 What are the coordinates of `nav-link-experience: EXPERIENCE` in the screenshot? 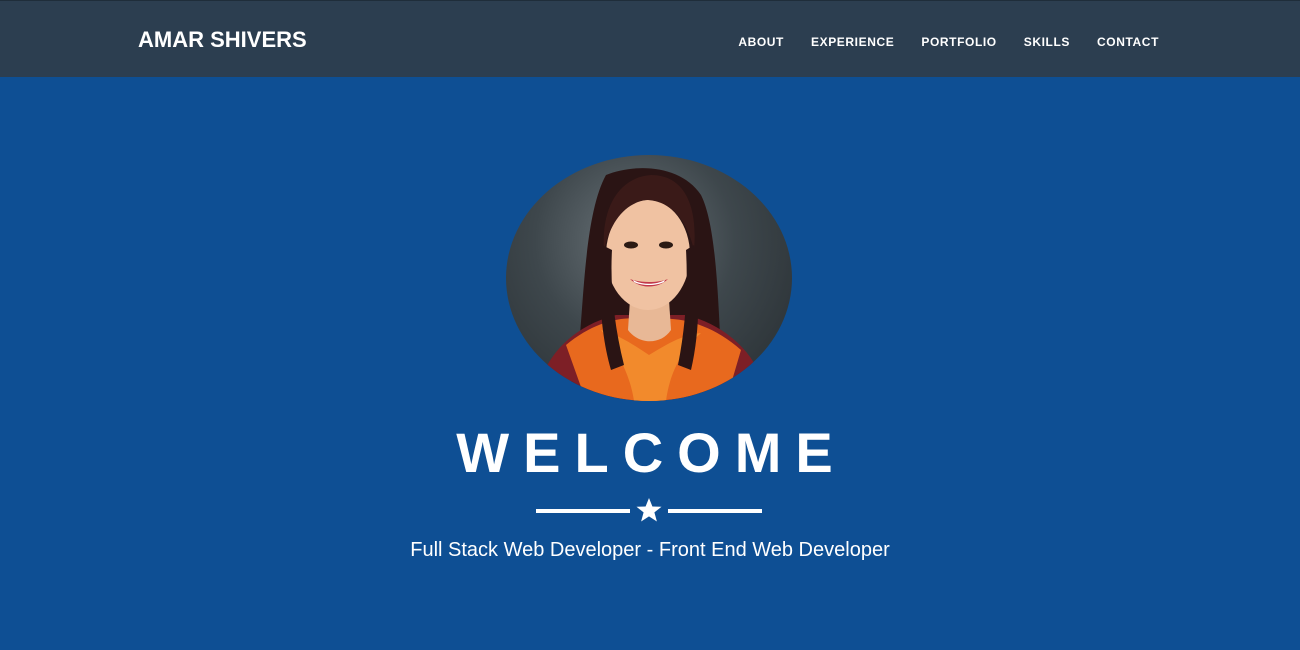 It's located at (852, 42).